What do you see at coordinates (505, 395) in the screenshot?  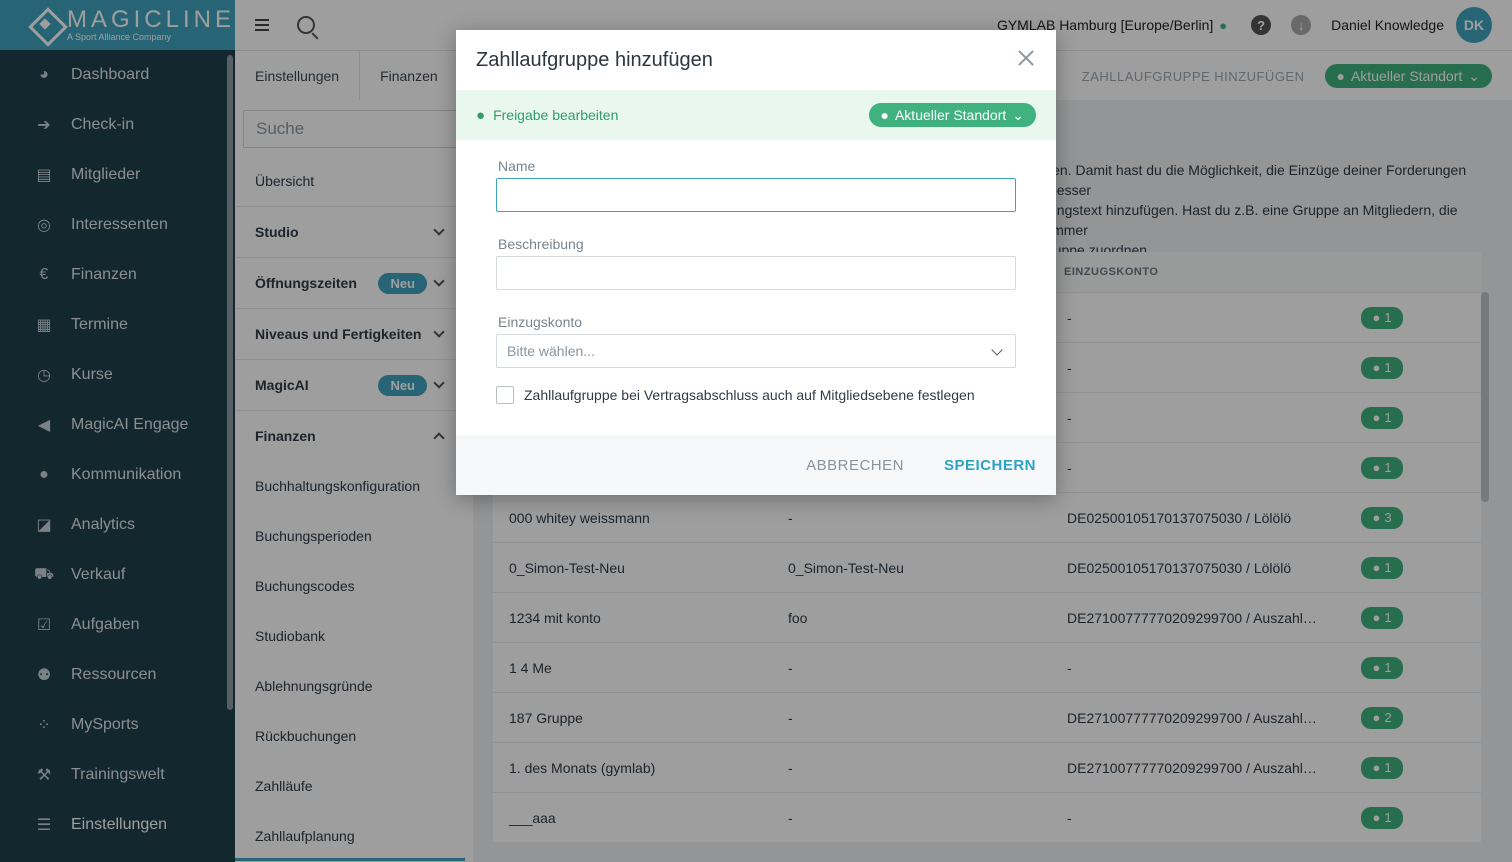 I see `member-level-checkbox` at bounding box center [505, 395].